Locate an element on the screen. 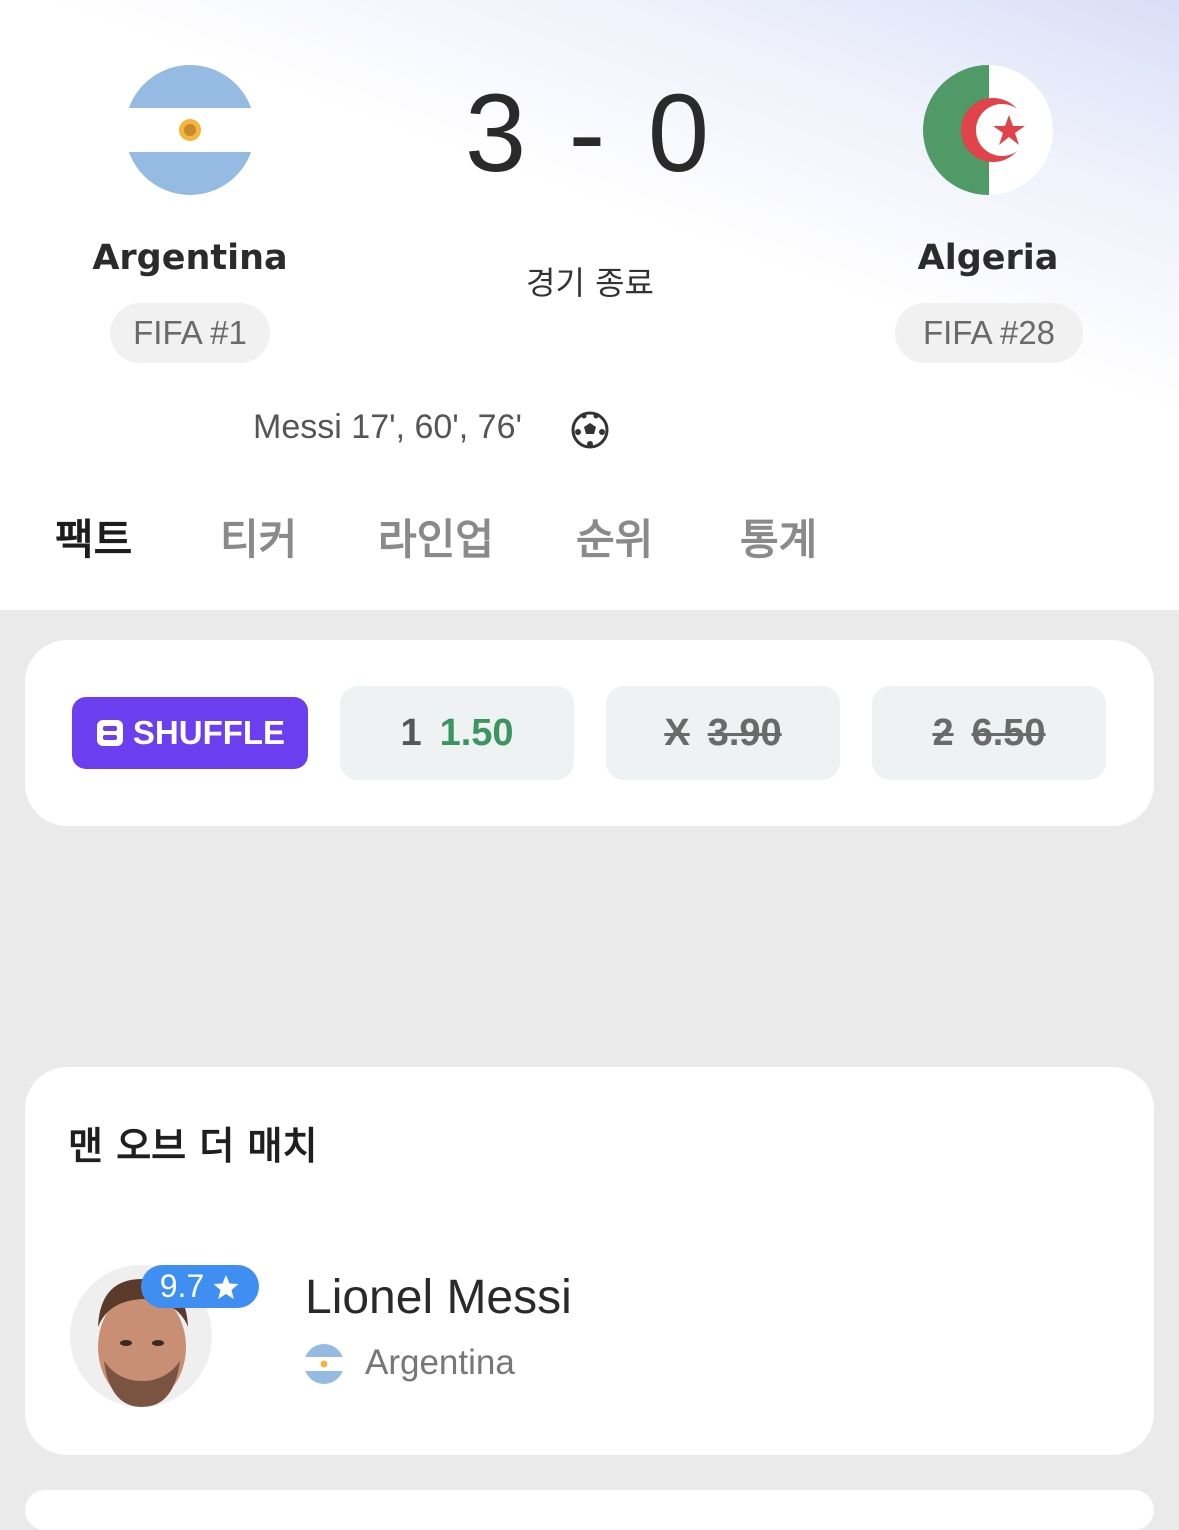  home-goal-scorers: Messi 17', 60', 76' is located at coordinates (387, 427).